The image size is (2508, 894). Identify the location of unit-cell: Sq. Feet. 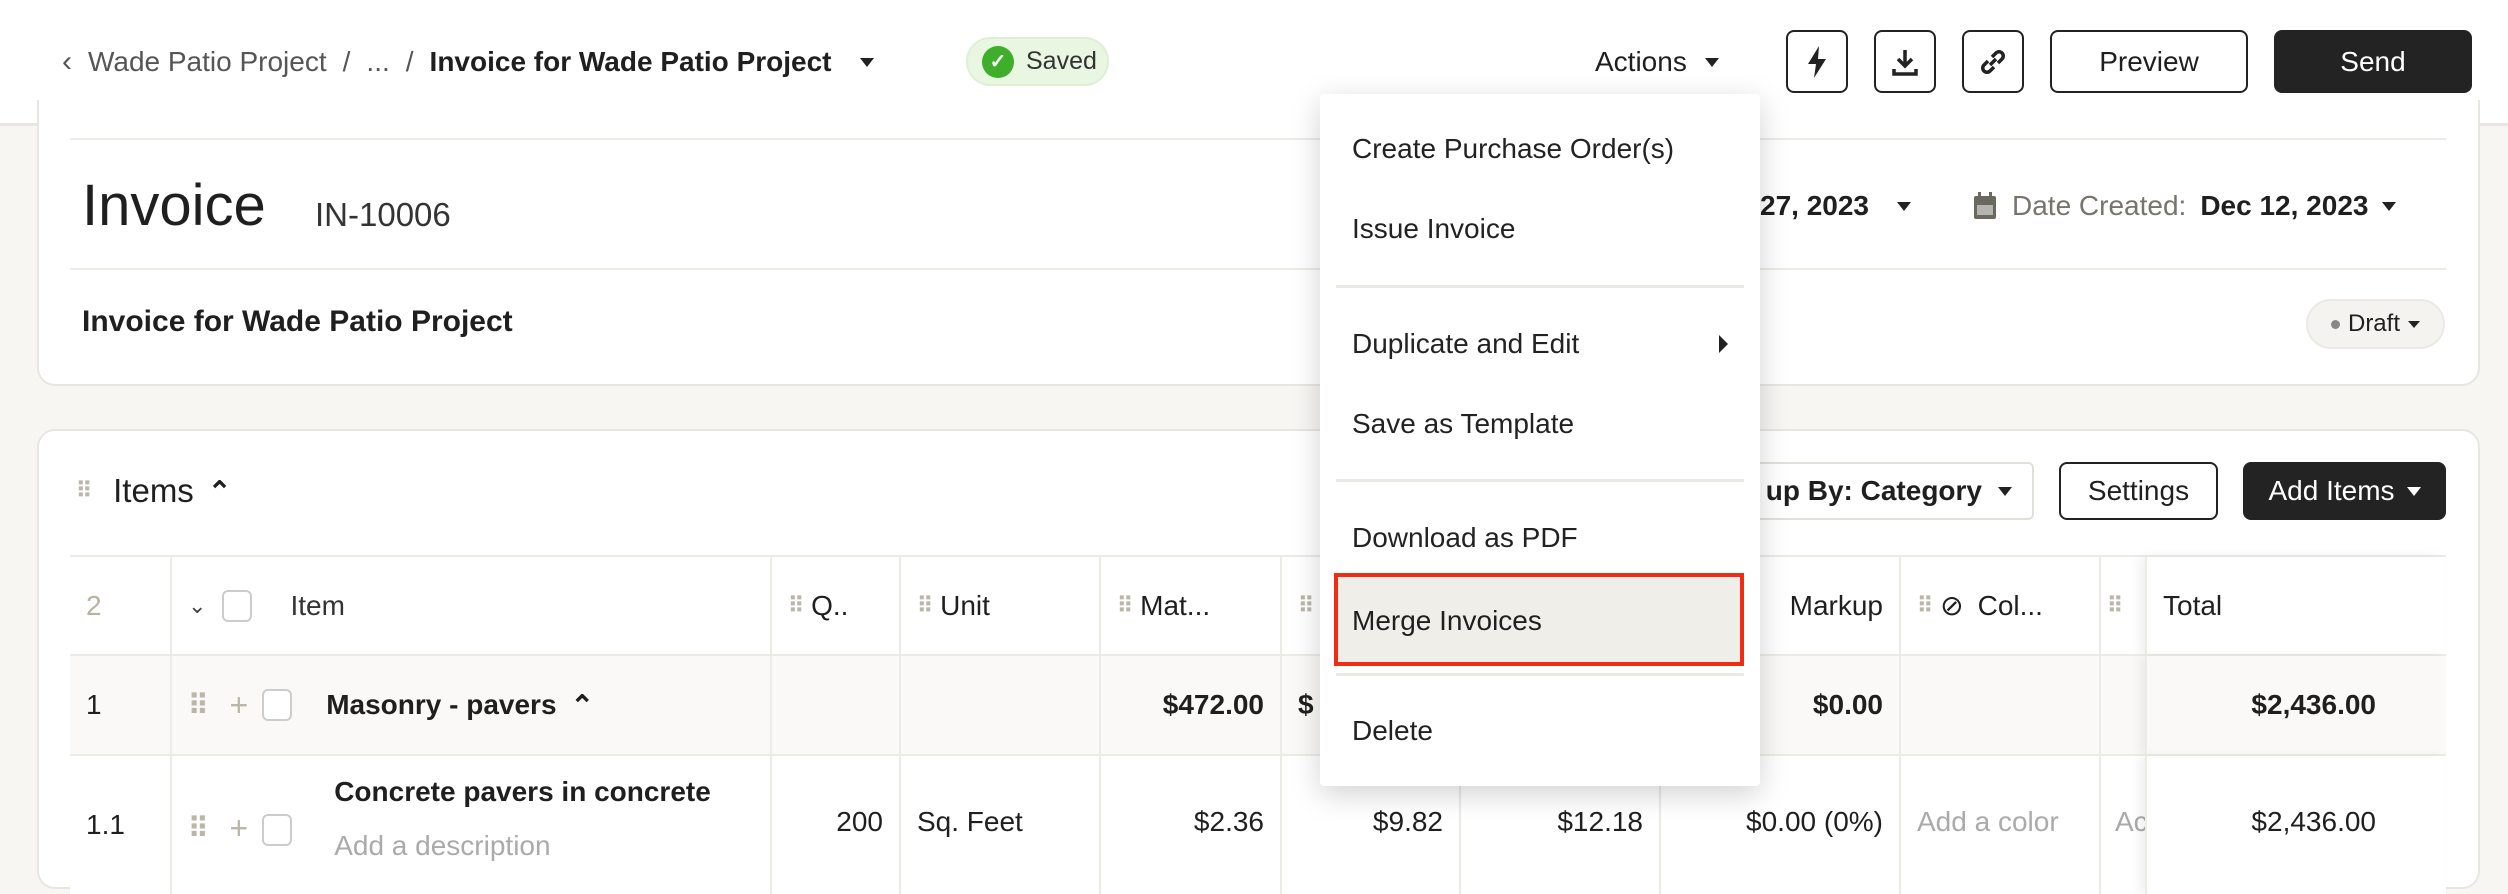
(999, 825).